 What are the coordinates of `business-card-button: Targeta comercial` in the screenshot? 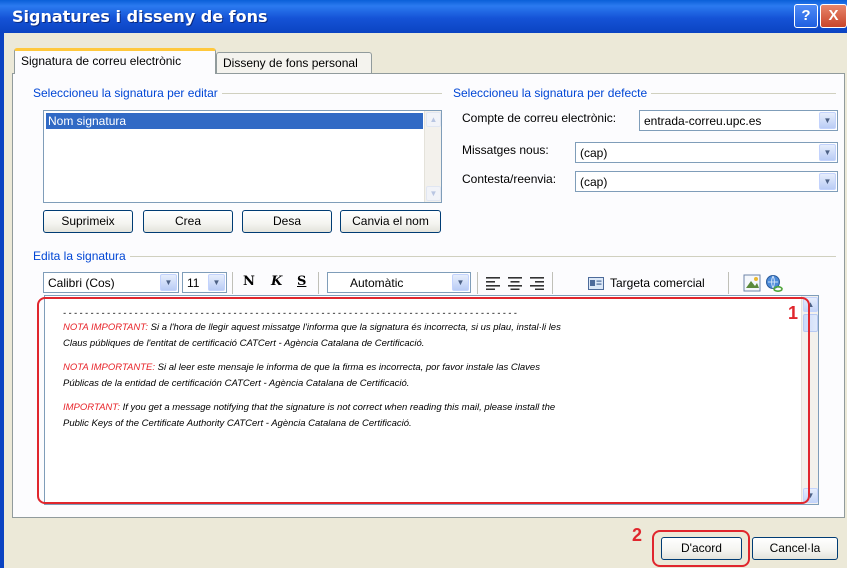 It's located at (655, 284).